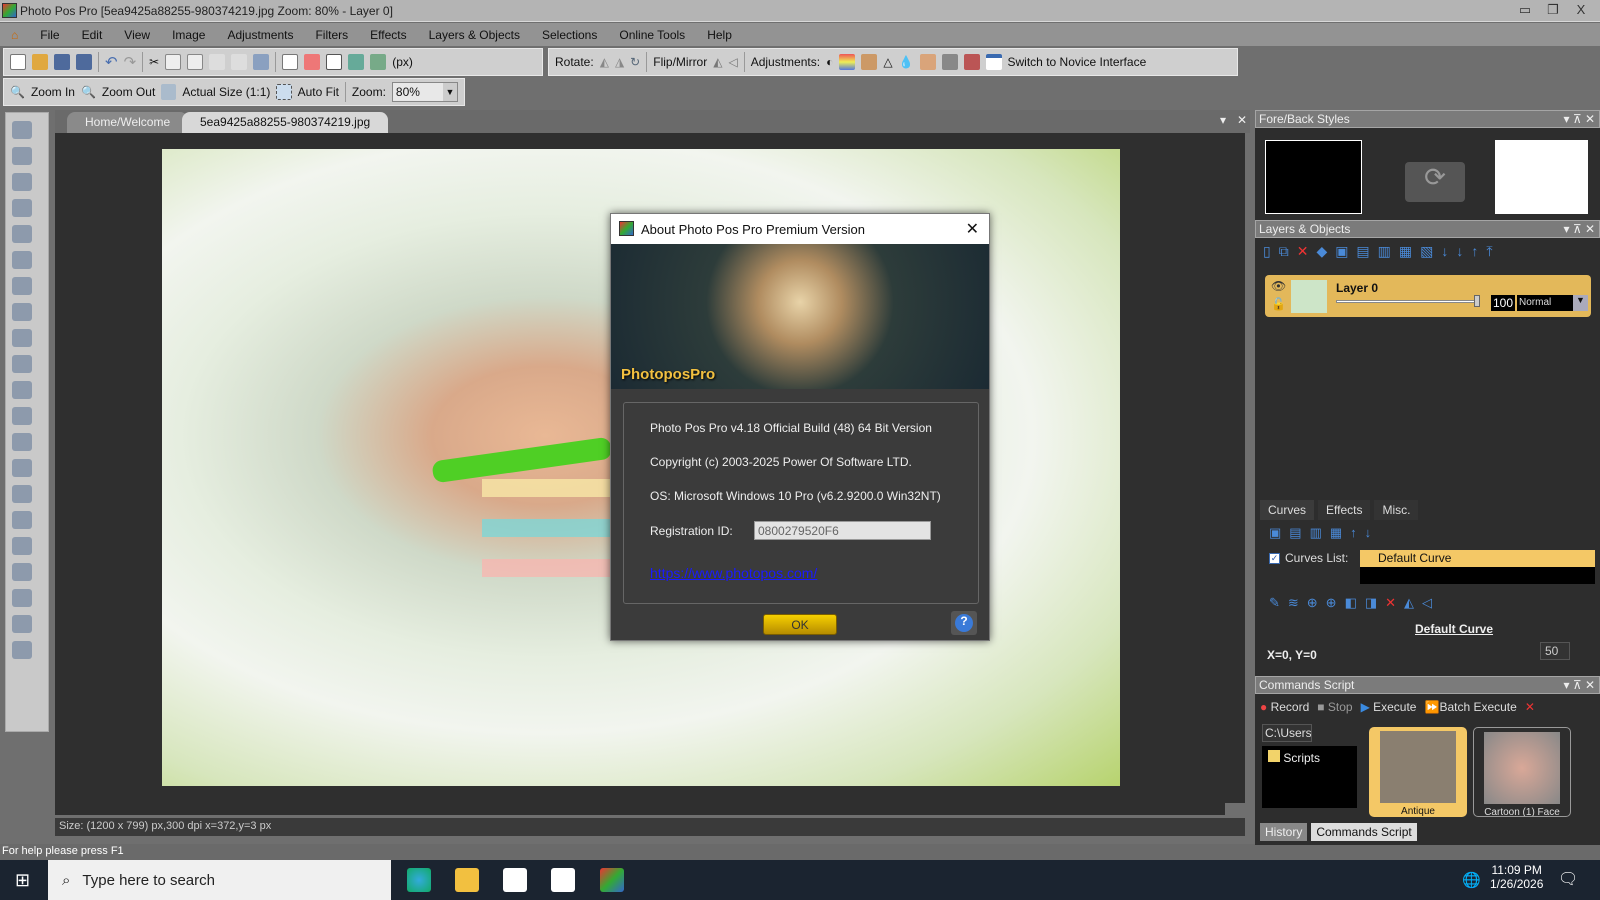 The height and width of the screenshot is (900, 1600). Describe the element at coordinates (474, 35) in the screenshot. I see `menu-layers-objects: Layers & Objects` at that location.